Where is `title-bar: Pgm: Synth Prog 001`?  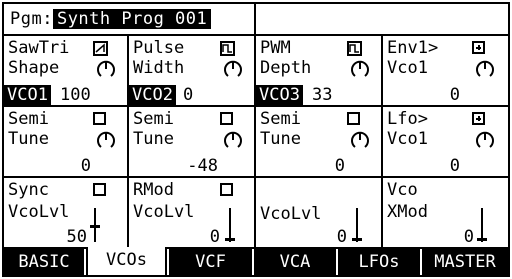
title-bar: Pgm: Synth Prog 001 is located at coordinates (256, 20).